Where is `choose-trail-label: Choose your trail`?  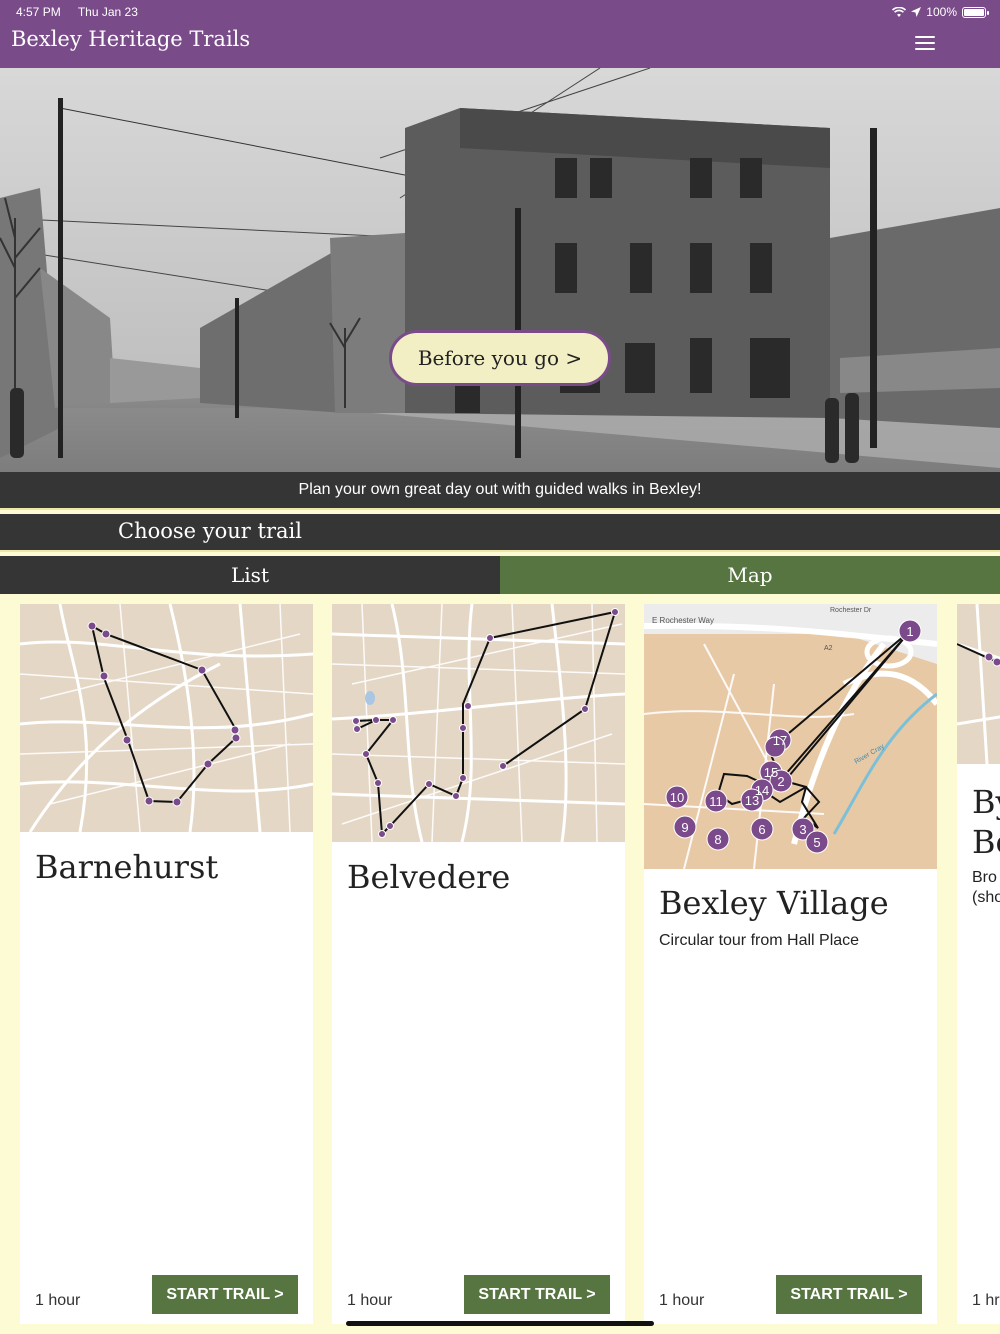
choose-trail-label: Choose your trail is located at coordinates (210, 531).